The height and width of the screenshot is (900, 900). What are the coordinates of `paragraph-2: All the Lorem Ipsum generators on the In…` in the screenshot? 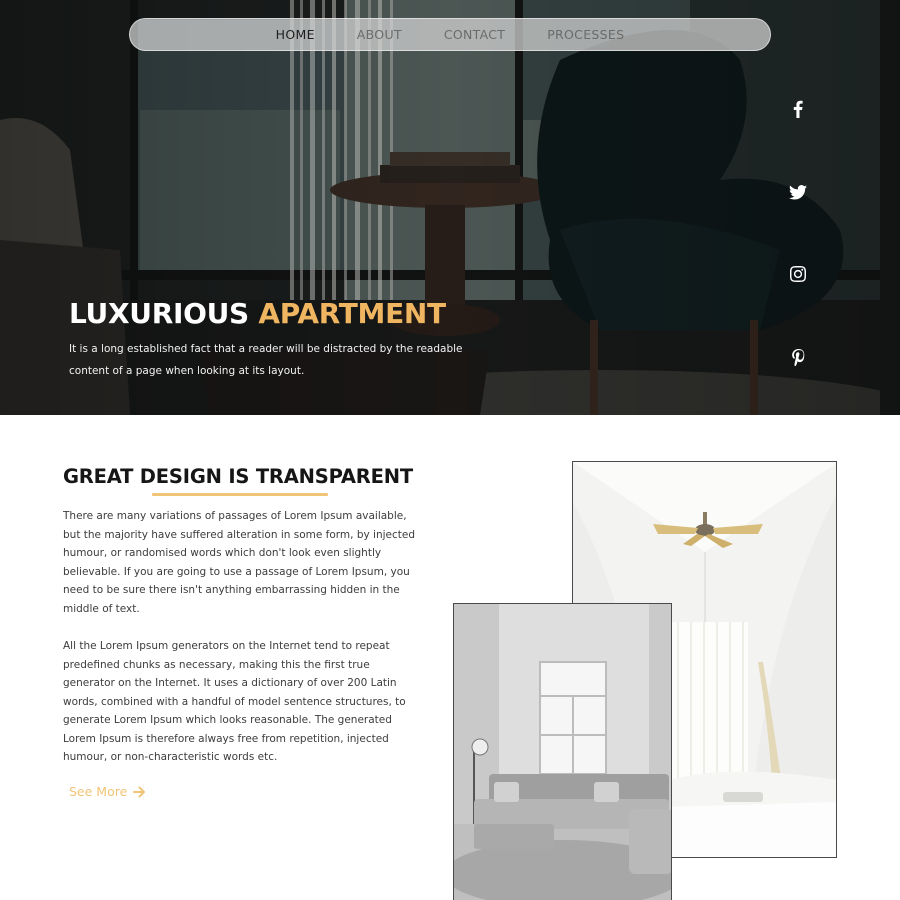 It's located at (234, 701).